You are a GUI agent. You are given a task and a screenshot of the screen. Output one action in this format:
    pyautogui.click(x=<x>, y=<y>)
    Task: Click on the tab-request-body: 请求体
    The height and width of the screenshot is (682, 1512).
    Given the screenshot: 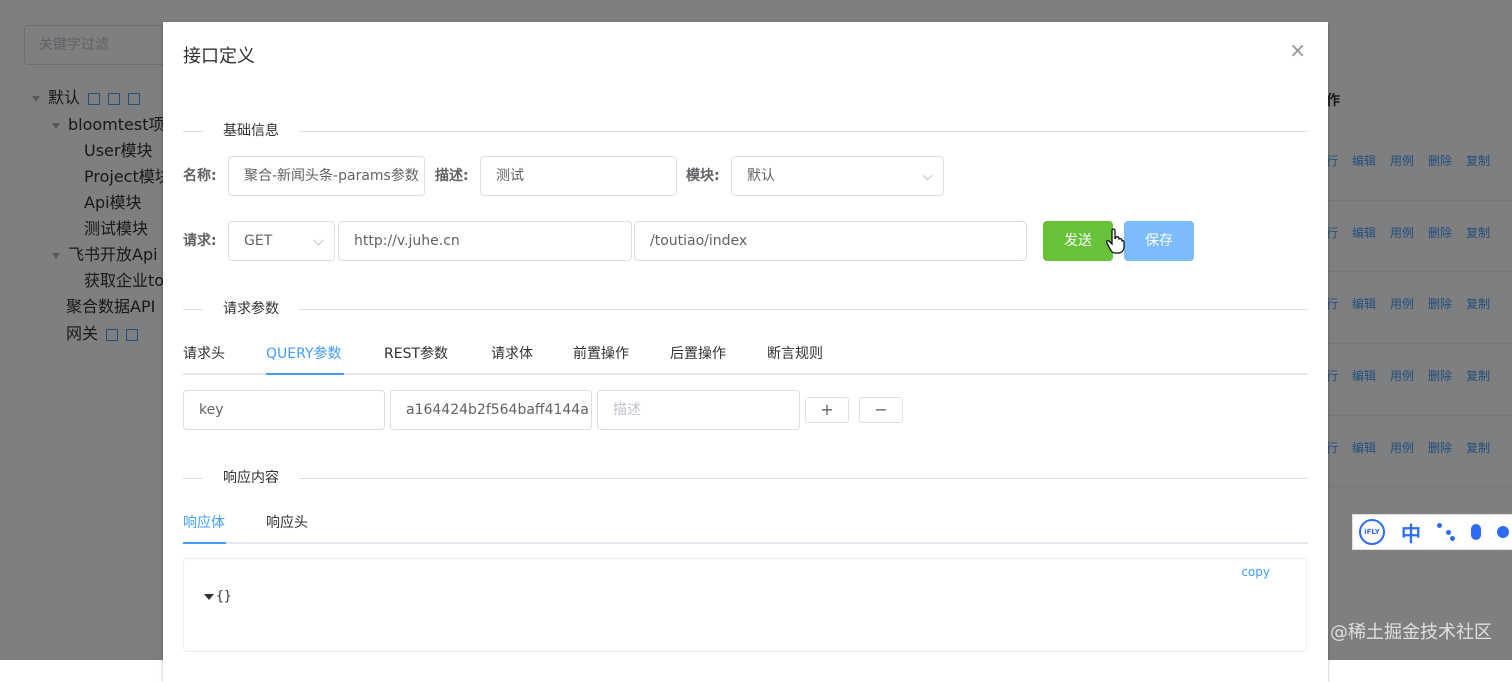 What is the action you would take?
    pyautogui.click(x=512, y=354)
    